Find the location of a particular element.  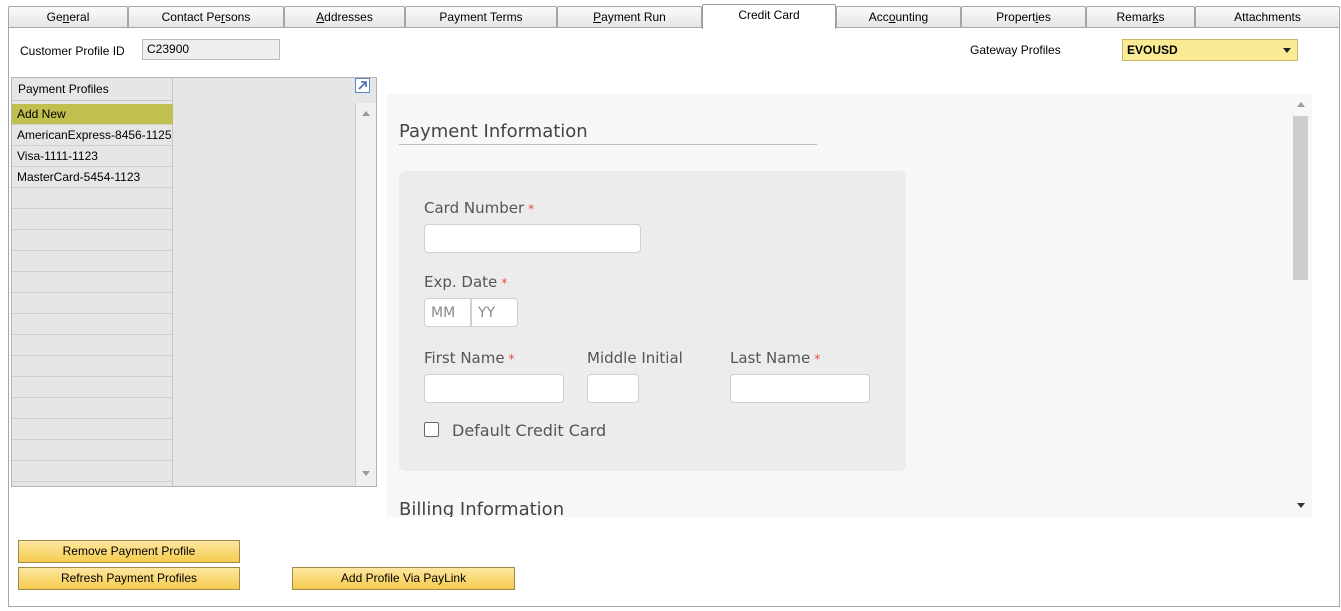

tab-contact-persons: Contact Persons is located at coordinates (206, 17).